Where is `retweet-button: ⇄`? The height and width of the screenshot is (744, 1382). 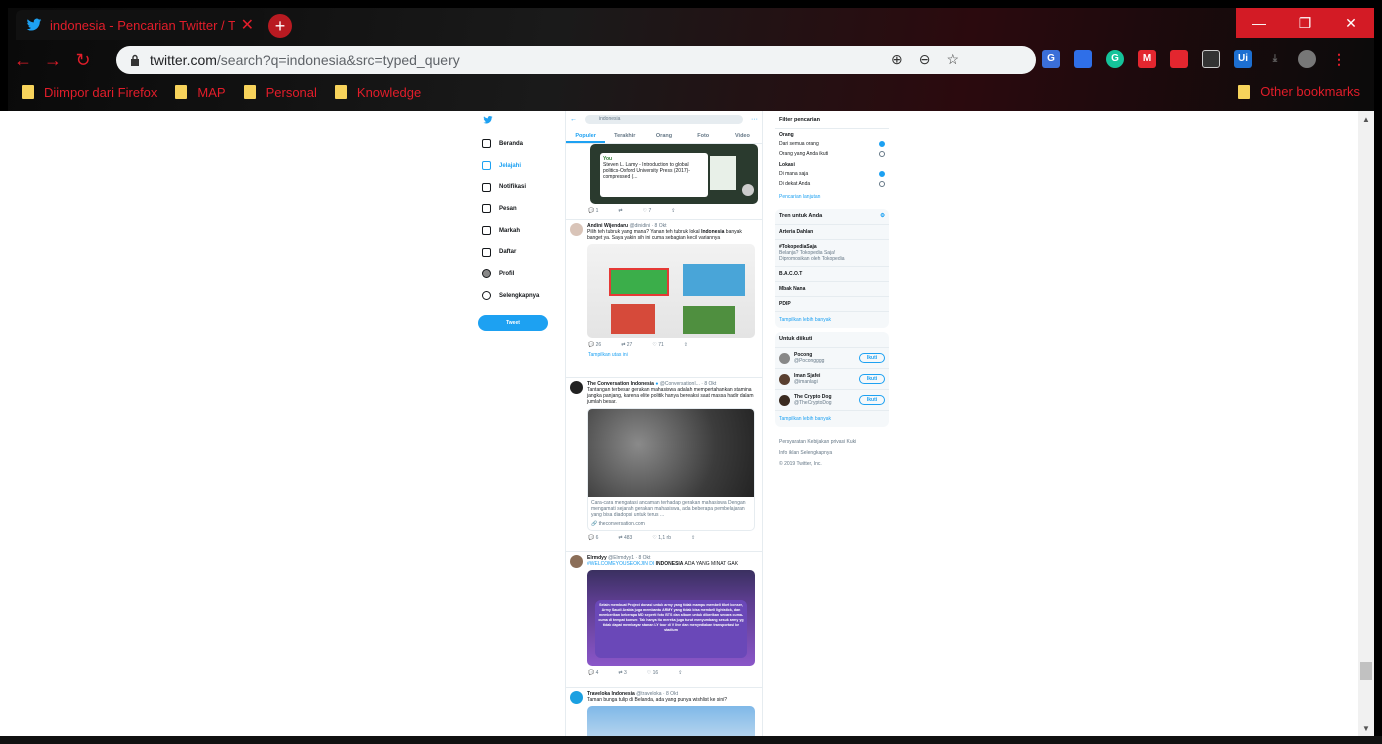
retweet-button: ⇄ is located at coordinates (620, 211).